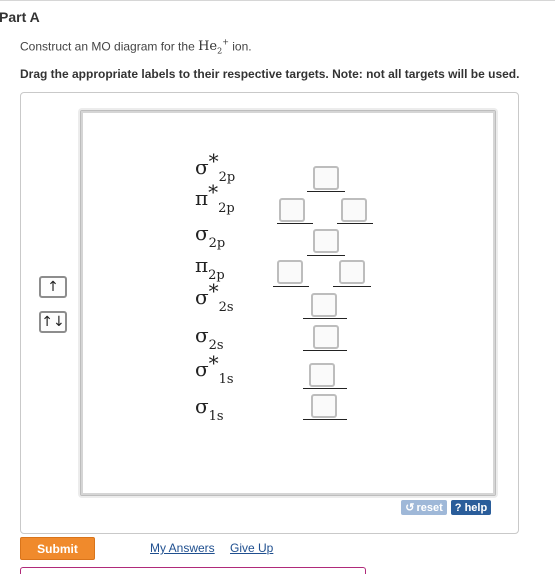 This screenshot has height=574, width=555. Describe the element at coordinates (109, 46) in the screenshot. I see `instruction-before: Construct an MO diagram for the` at that location.